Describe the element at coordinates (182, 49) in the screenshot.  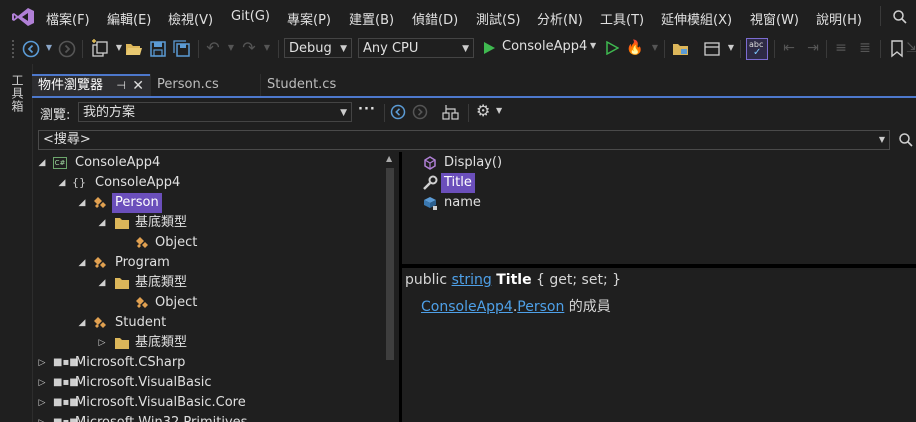
I see `save-all-icon` at that location.